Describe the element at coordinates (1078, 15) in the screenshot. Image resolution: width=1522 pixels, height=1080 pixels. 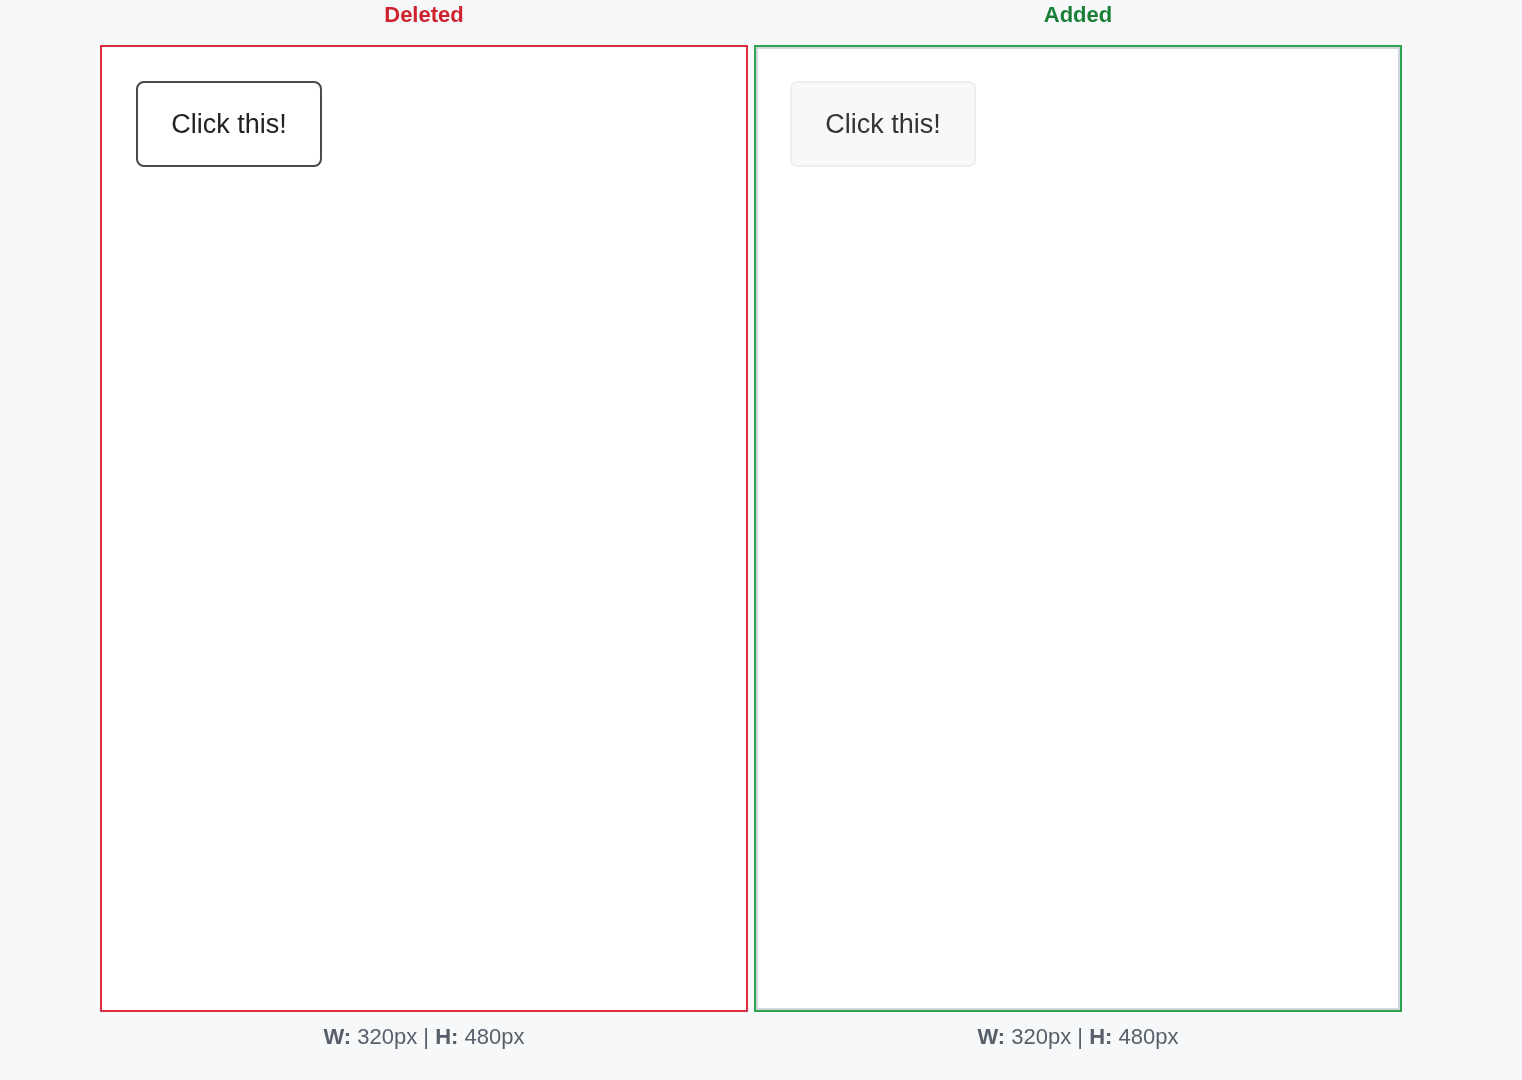
I see `panel-heading: Added` at that location.